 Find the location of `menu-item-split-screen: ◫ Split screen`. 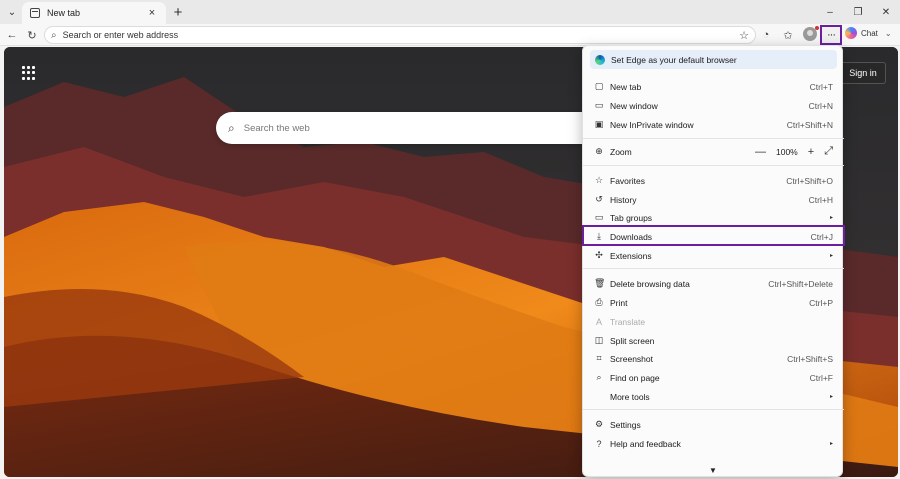

menu-item-split-screen: ◫ Split screen is located at coordinates (713, 340).